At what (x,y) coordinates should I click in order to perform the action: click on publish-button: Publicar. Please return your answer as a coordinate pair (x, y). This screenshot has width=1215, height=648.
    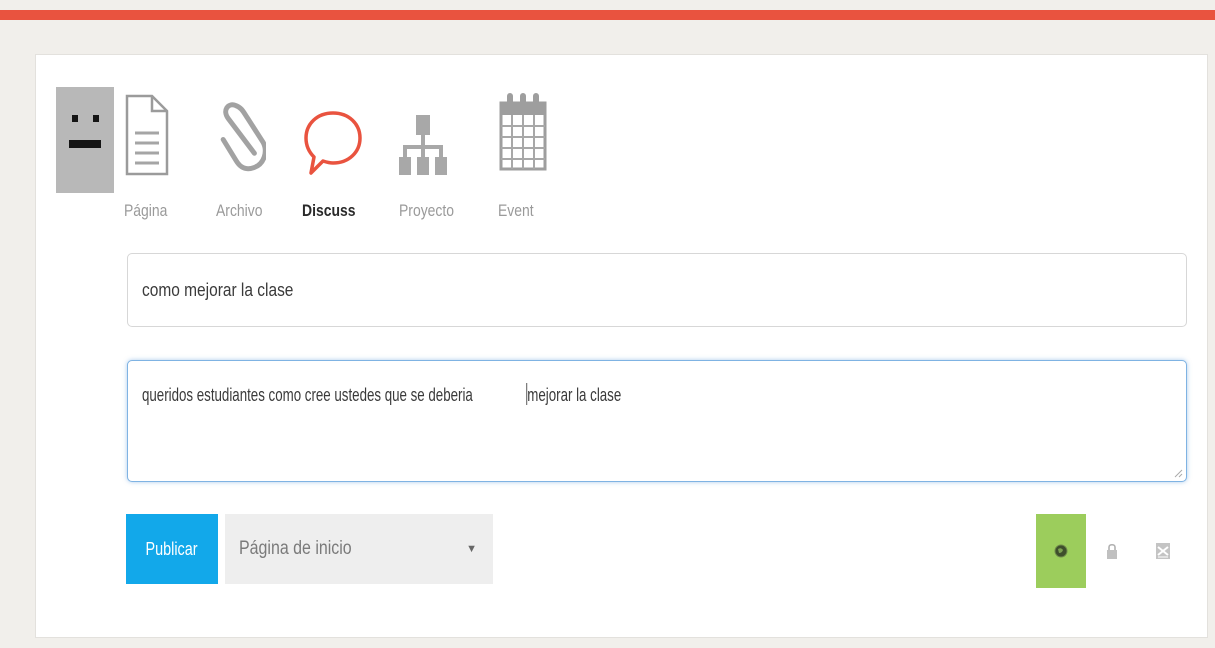
    Looking at the image, I should click on (172, 549).